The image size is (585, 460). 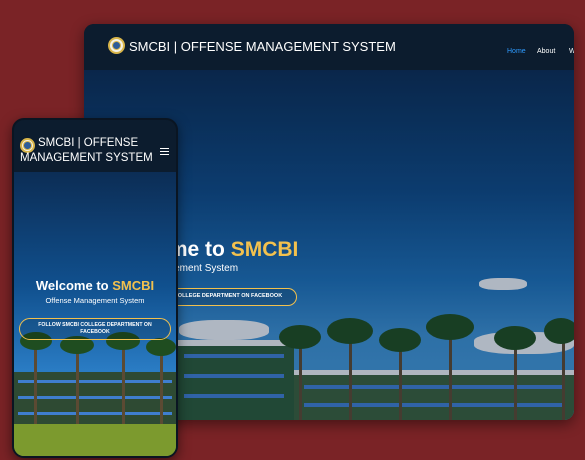 I want to click on hero-subtitle: Offense Management System, so click(x=95, y=300).